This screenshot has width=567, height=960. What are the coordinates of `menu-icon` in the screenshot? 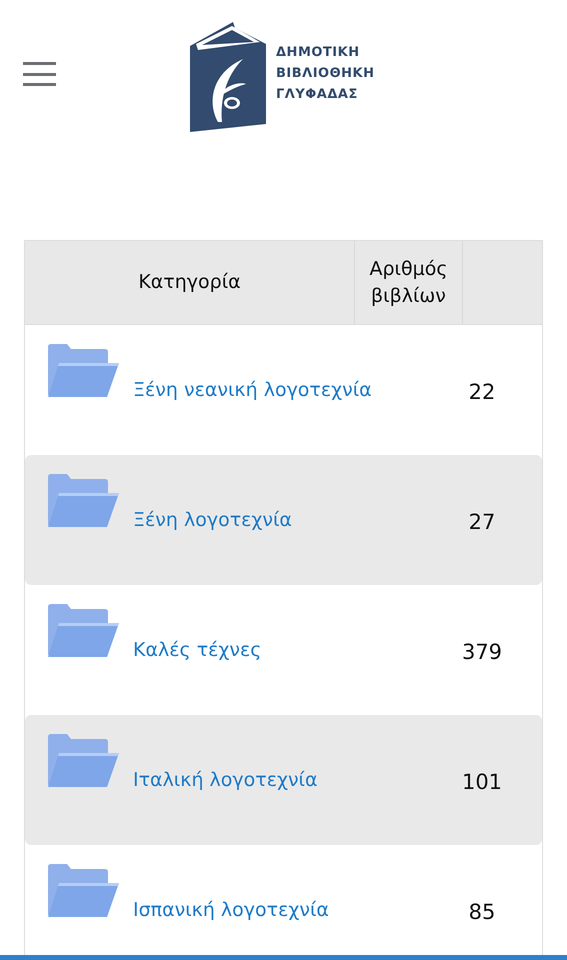 It's located at (39, 74).